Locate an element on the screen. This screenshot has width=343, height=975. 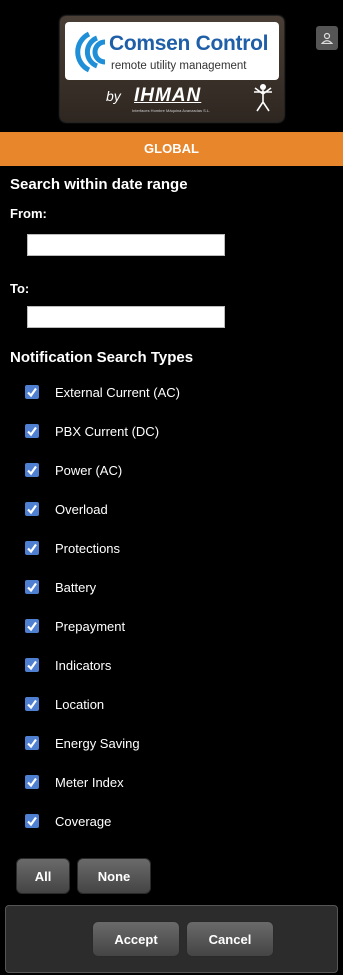
notification-type-checkbox: Indicators is located at coordinates (68, 665).